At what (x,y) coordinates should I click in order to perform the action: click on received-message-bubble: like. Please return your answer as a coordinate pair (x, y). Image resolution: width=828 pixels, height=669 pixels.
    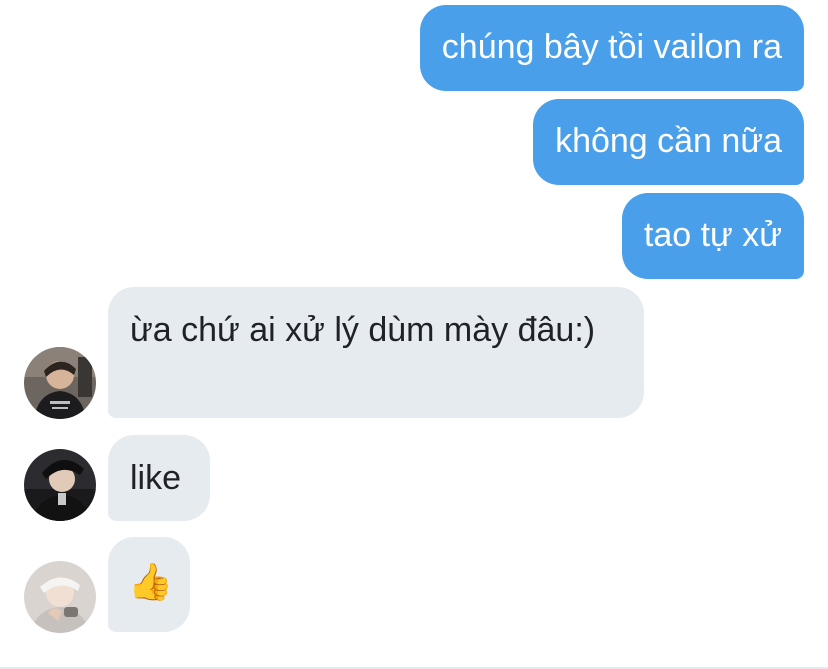
    Looking at the image, I should click on (159, 478).